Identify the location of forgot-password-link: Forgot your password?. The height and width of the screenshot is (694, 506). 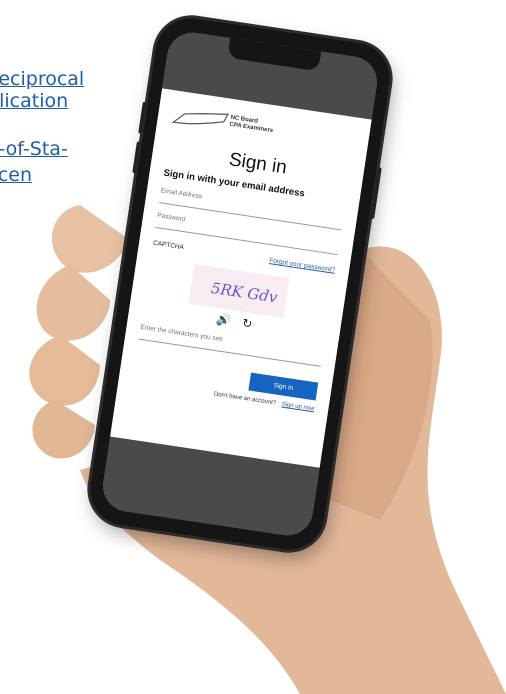
(302, 265).